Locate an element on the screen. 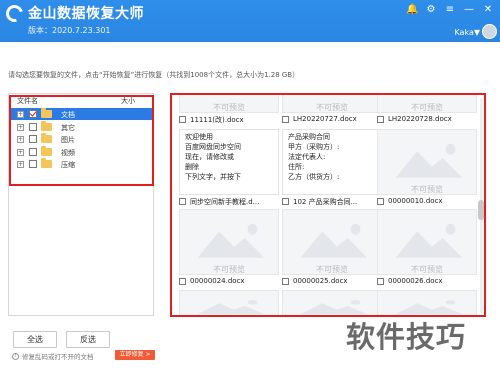  tree-item: + 压缩 is located at coordinates (81, 164).